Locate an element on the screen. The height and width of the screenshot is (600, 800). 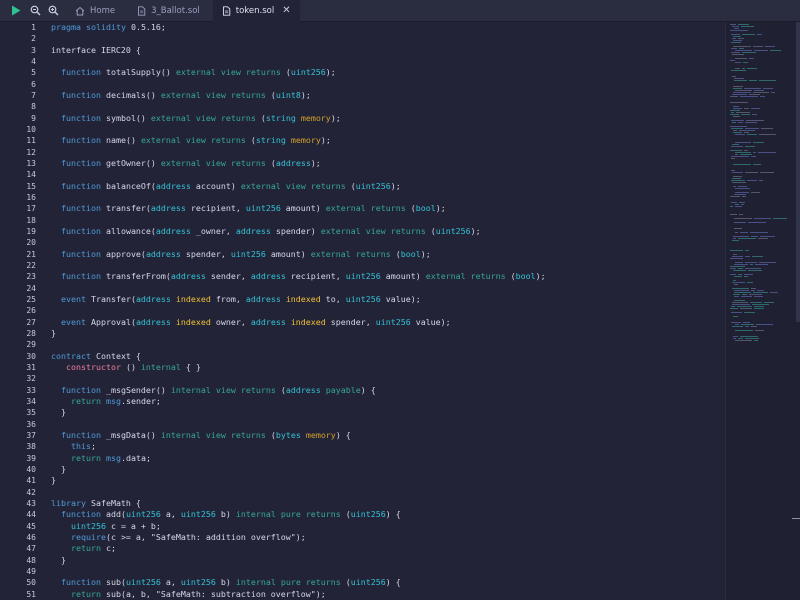
zoom-in-button is located at coordinates (53, 11).